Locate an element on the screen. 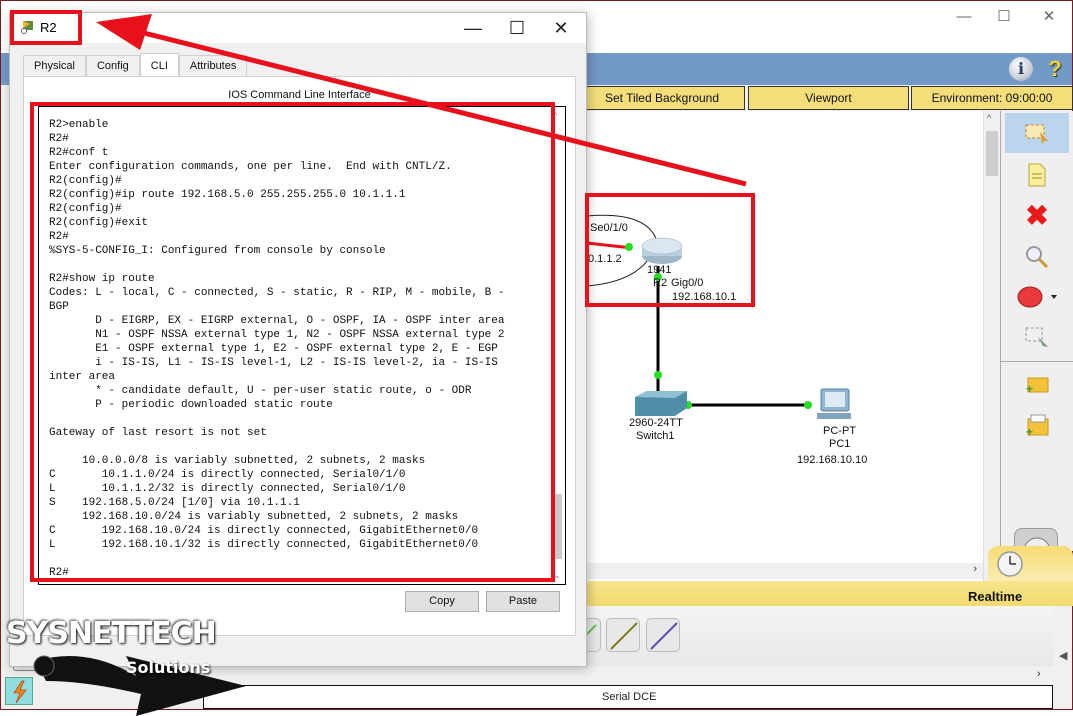 The width and height of the screenshot is (1073, 716). connection-type-label: Serial DCE is located at coordinates (628, 697).